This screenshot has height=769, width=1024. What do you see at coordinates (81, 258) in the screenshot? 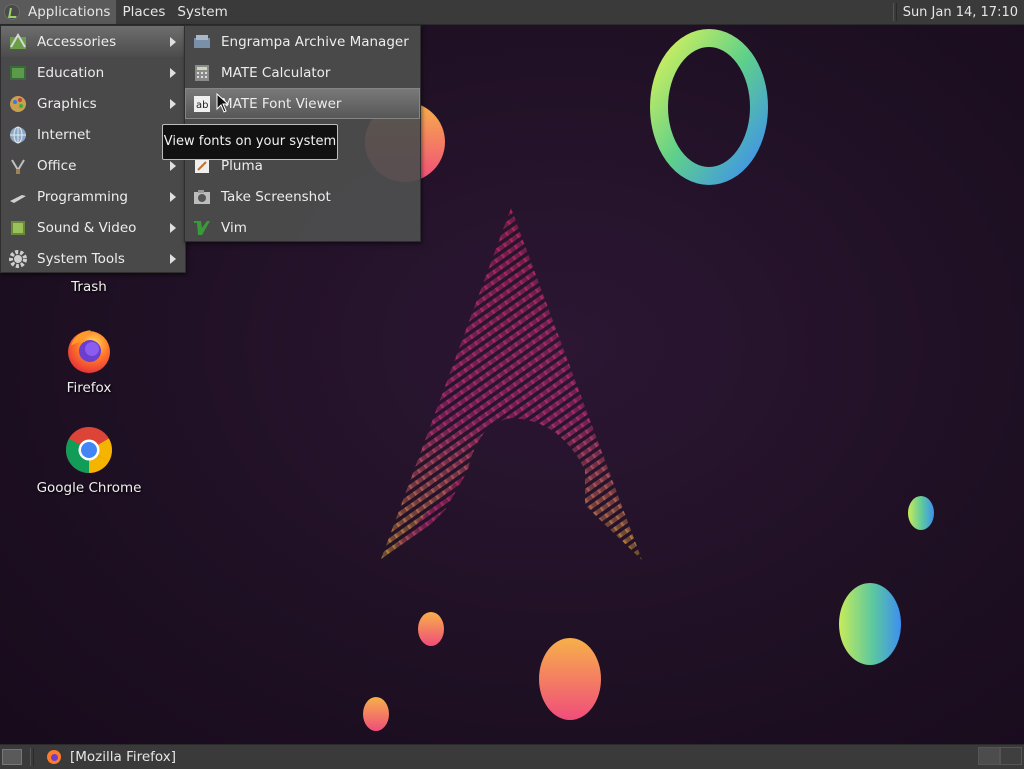
I see `menu-item-label: System Tools` at bounding box center [81, 258].